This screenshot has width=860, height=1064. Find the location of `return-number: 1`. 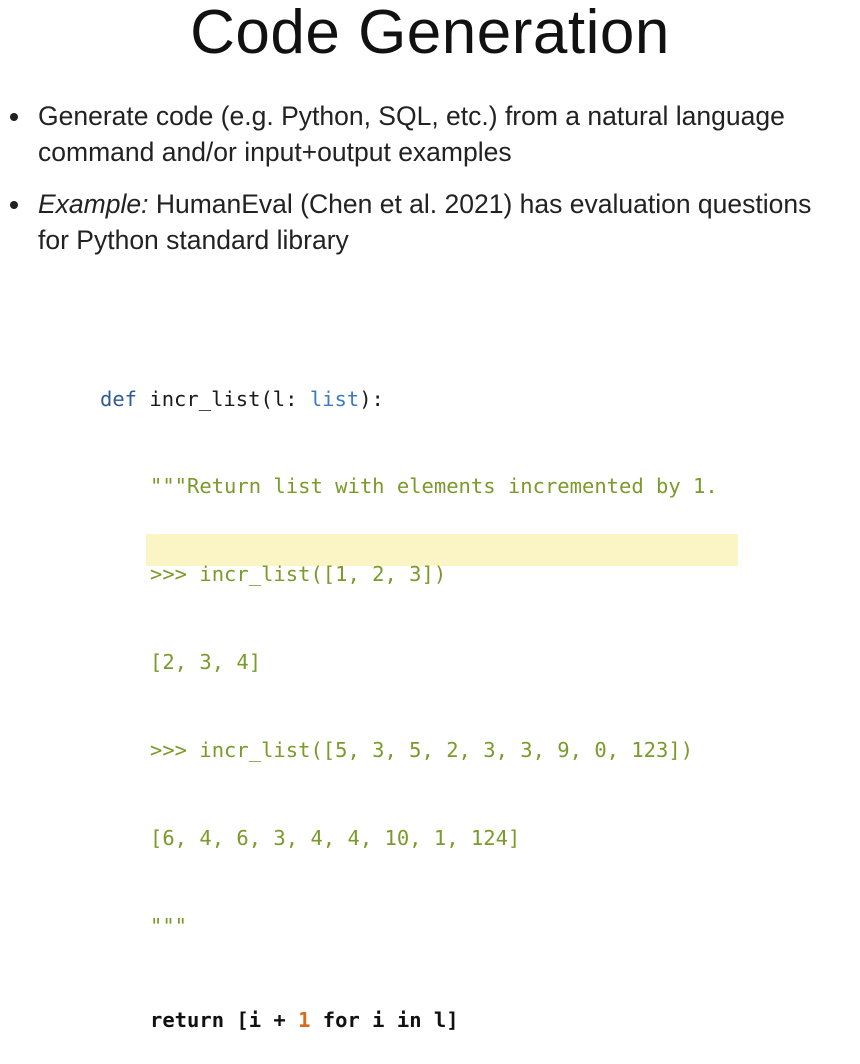

return-number: 1 is located at coordinates (304, 1019).